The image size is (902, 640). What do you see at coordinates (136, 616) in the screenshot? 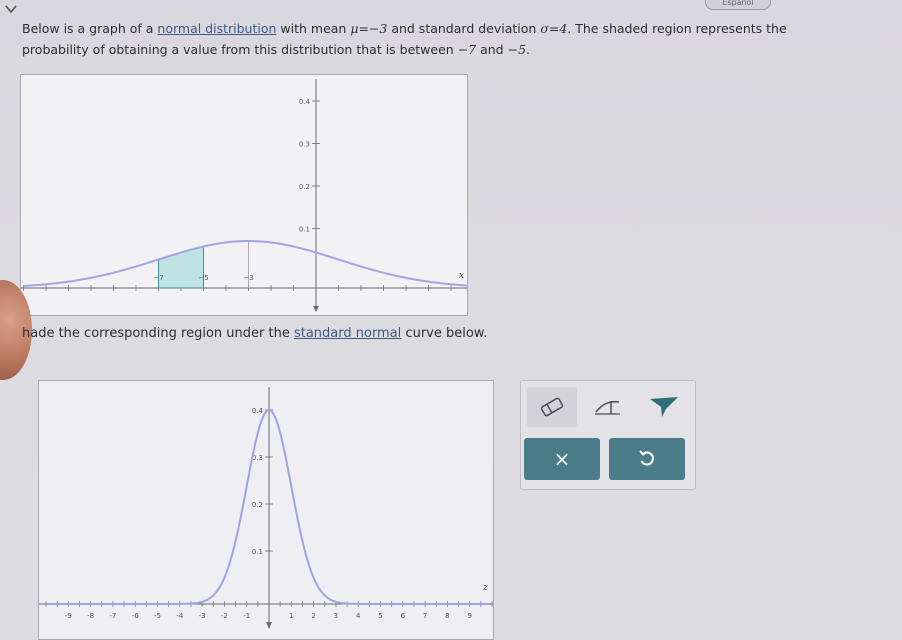
I see `x-tick-label: -6` at bounding box center [136, 616].